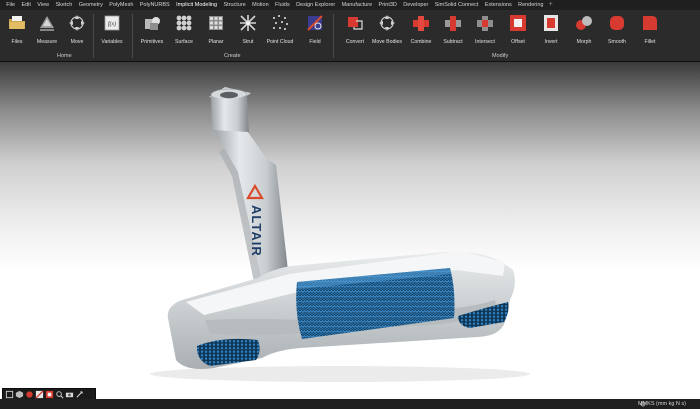 The image size is (700, 409). Describe the element at coordinates (415, 5) in the screenshot. I see `menu-developer: Developer` at that location.